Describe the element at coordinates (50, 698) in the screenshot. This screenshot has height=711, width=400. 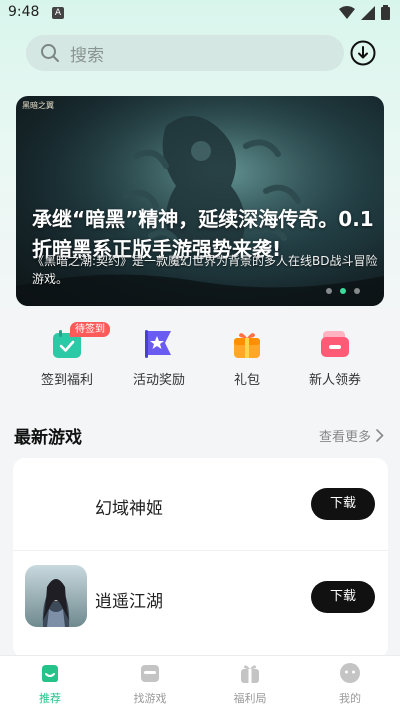
I see `nav-label: 推荐` at that location.